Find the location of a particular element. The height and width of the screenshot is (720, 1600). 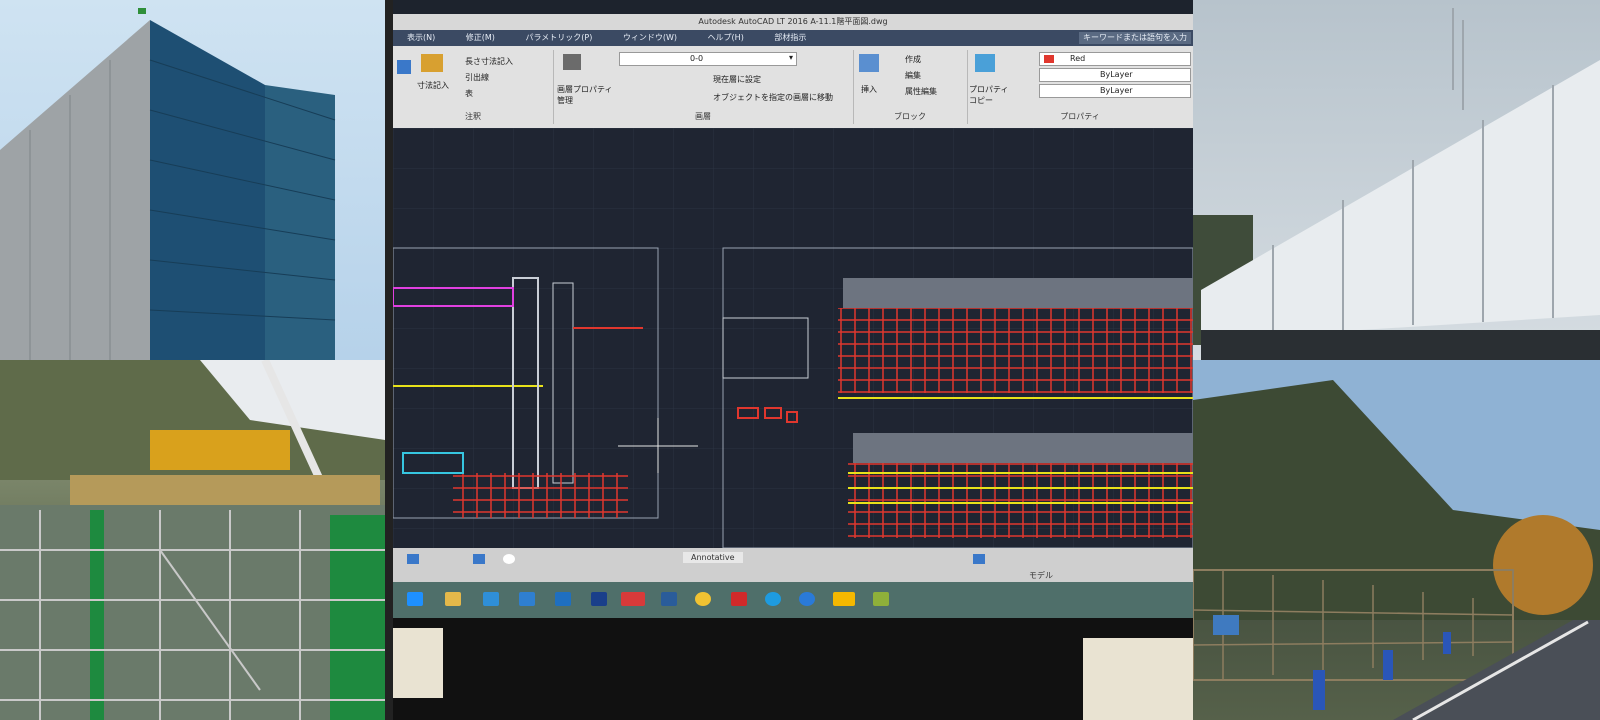

color-dropdown: Red is located at coordinates (1115, 59).